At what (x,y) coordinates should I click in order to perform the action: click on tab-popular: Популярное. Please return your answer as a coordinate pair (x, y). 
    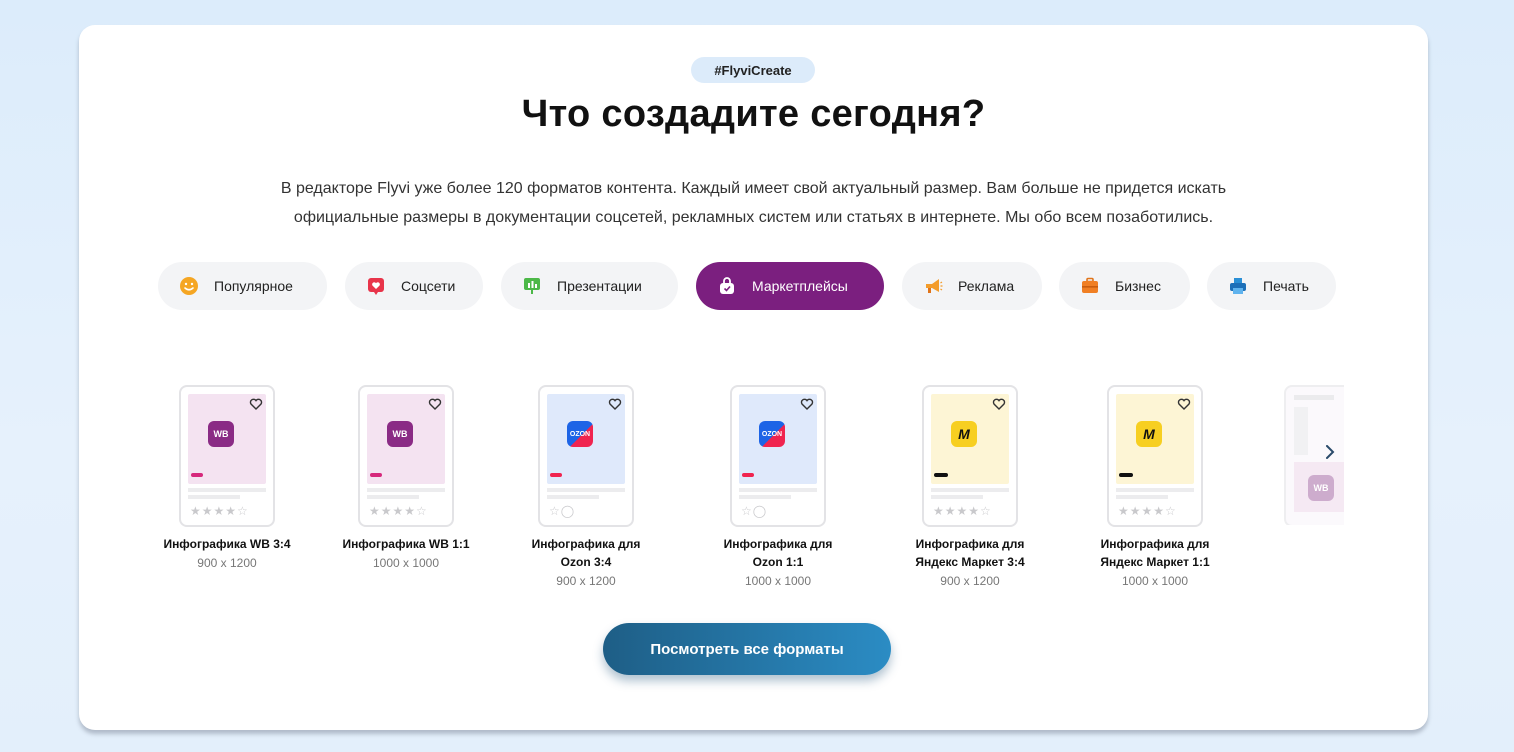
    Looking at the image, I should click on (242, 286).